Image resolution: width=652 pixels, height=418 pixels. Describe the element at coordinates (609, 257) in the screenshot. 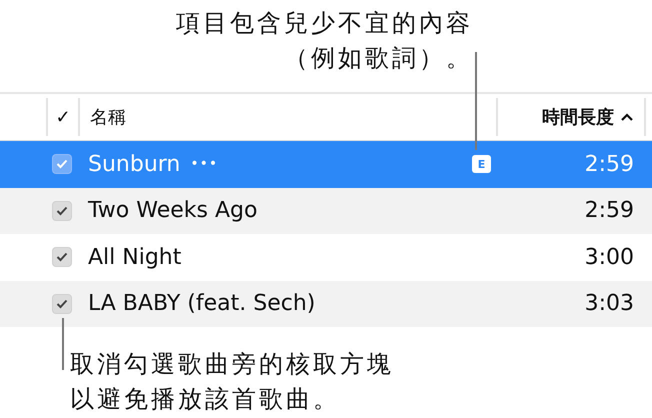

I see `song-duration: 3:00` at that location.